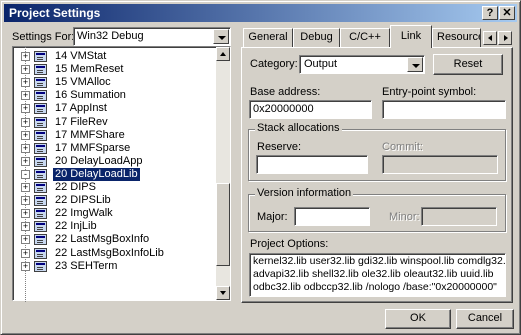 The image size is (521, 335). What do you see at coordinates (507, 13) in the screenshot?
I see `close-button: ✕` at bounding box center [507, 13].